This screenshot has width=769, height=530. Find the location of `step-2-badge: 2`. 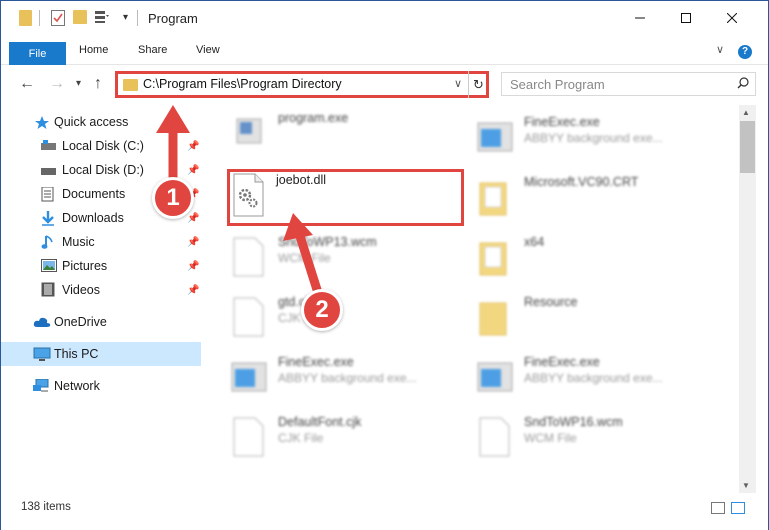

step-2-badge: 2 is located at coordinates (322, 310).